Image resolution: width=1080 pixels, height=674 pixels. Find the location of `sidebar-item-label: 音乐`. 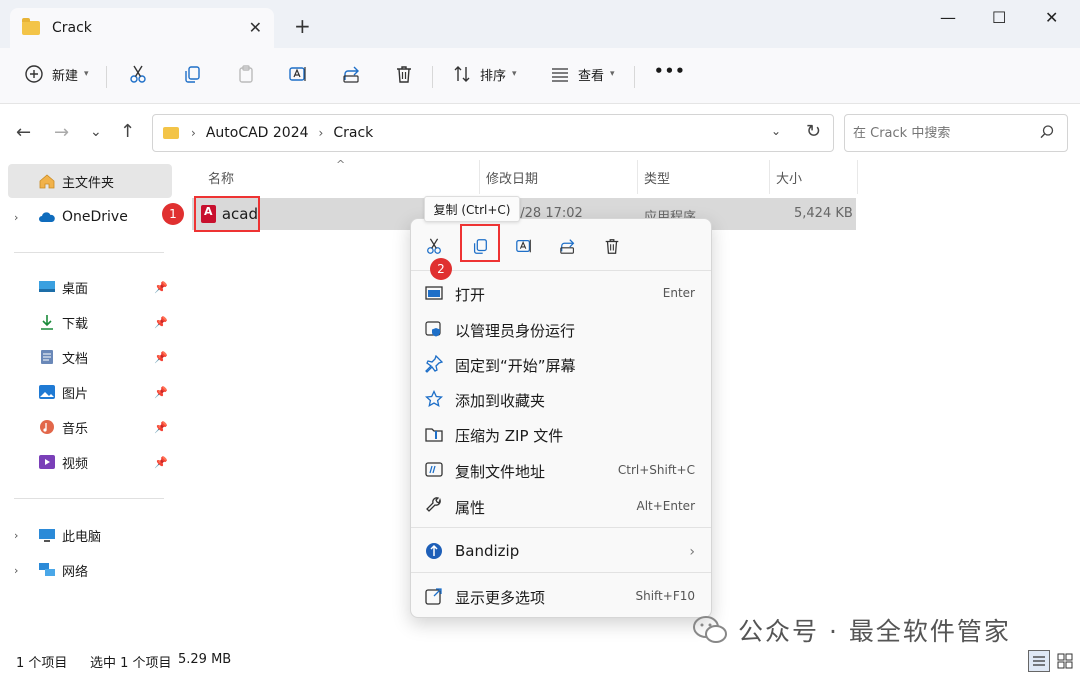

sidebar-item-label: 音乐 is located at coordinates (75, 429).